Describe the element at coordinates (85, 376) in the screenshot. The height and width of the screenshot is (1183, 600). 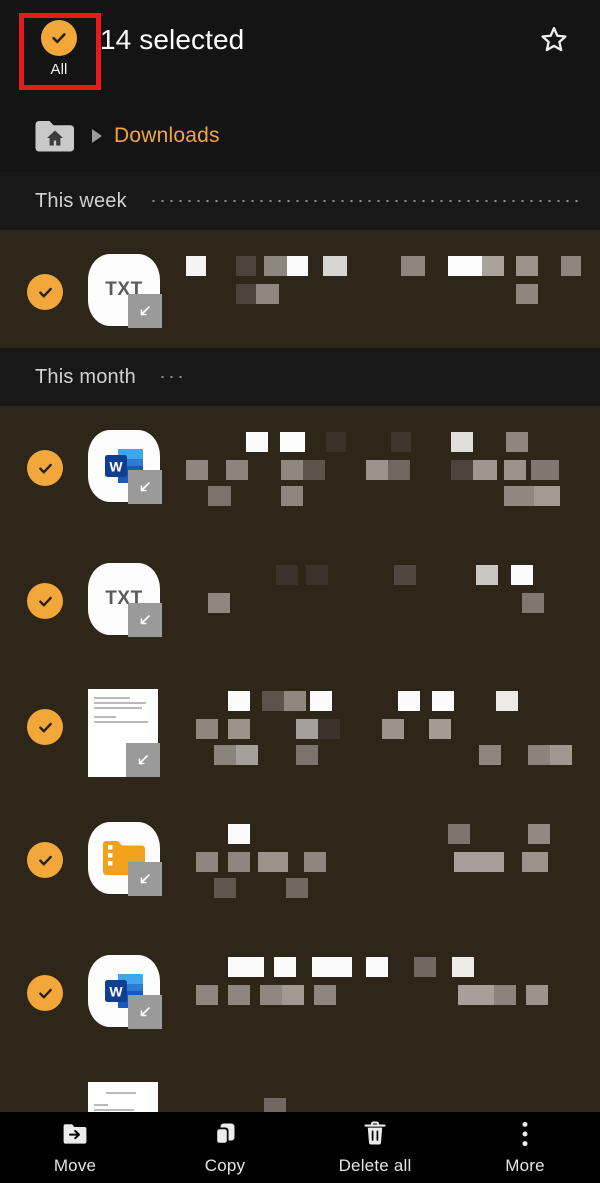
I see `section-title: This month` at that location.